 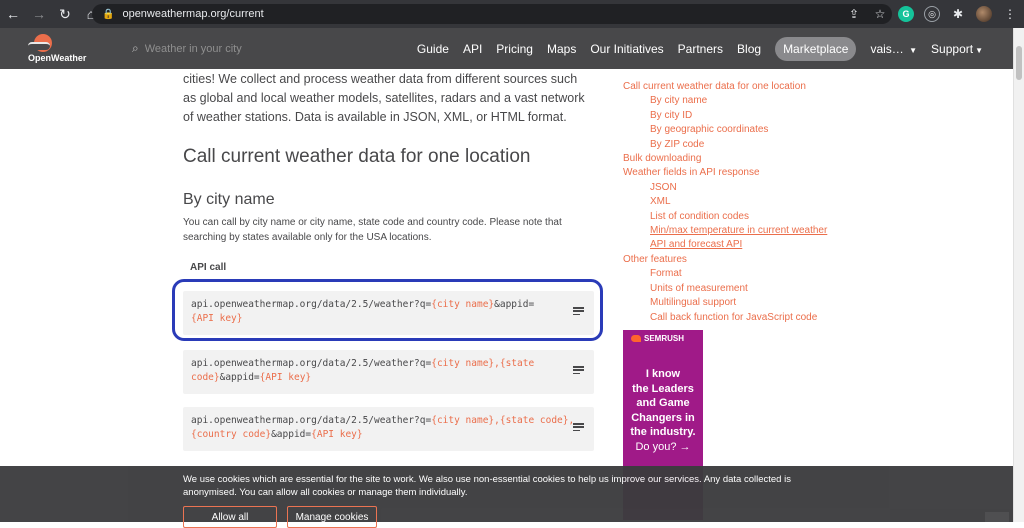 I want to click on ad-question: Do you? →, so click(x=663, y=446).